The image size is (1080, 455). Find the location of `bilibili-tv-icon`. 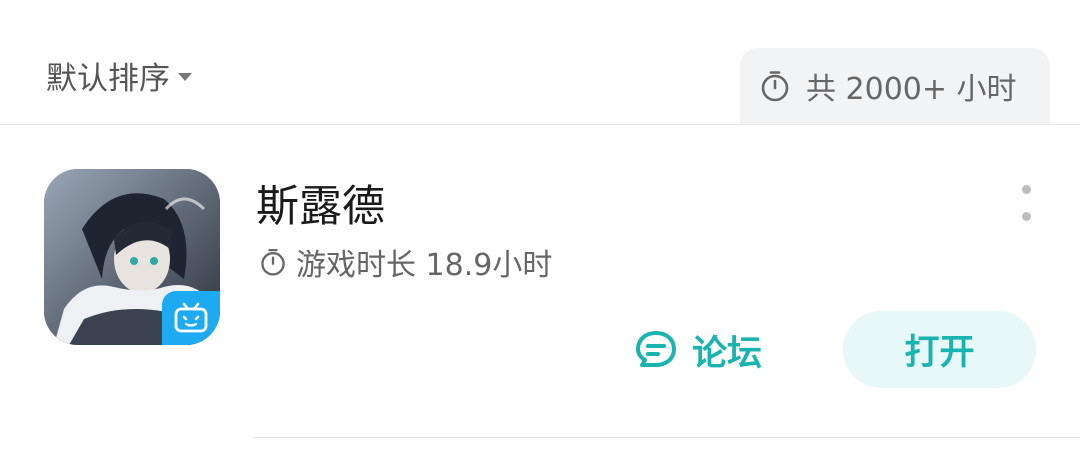

bilibili-tv-icon is located at coordinates (191, 317).